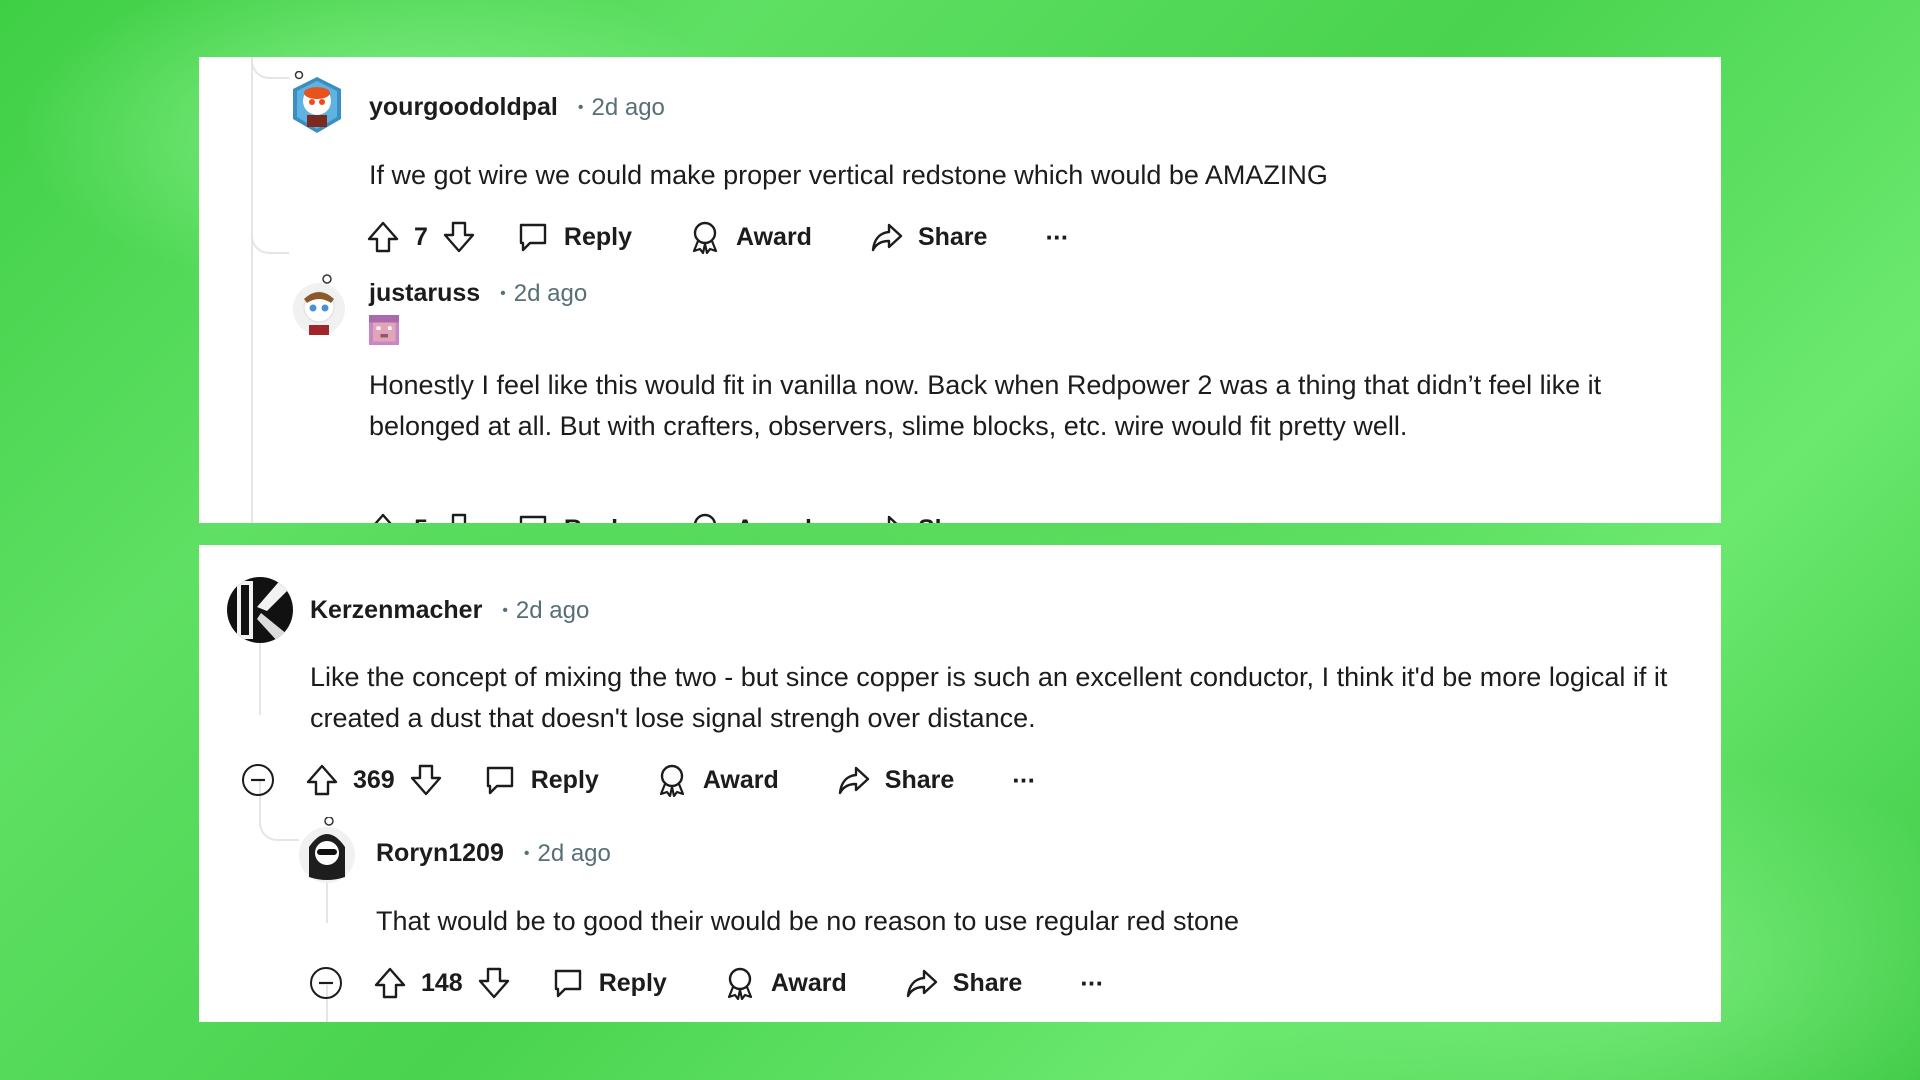  I want to click on comment-meta: Roryn1209 • 2d ago, so click(493, 853).